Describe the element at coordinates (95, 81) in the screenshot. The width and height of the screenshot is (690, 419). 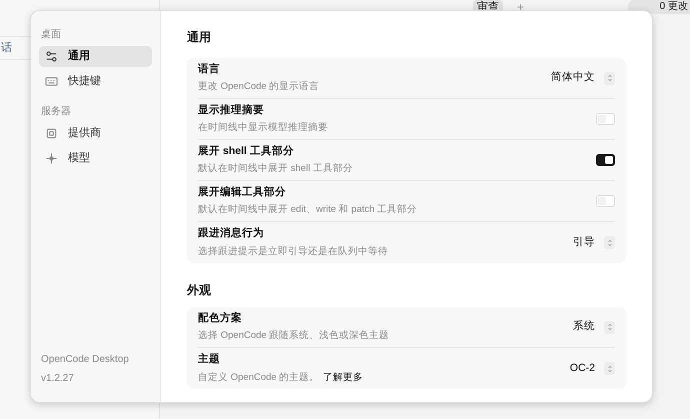
I see `sidebar-item: 快捷键` at that location.